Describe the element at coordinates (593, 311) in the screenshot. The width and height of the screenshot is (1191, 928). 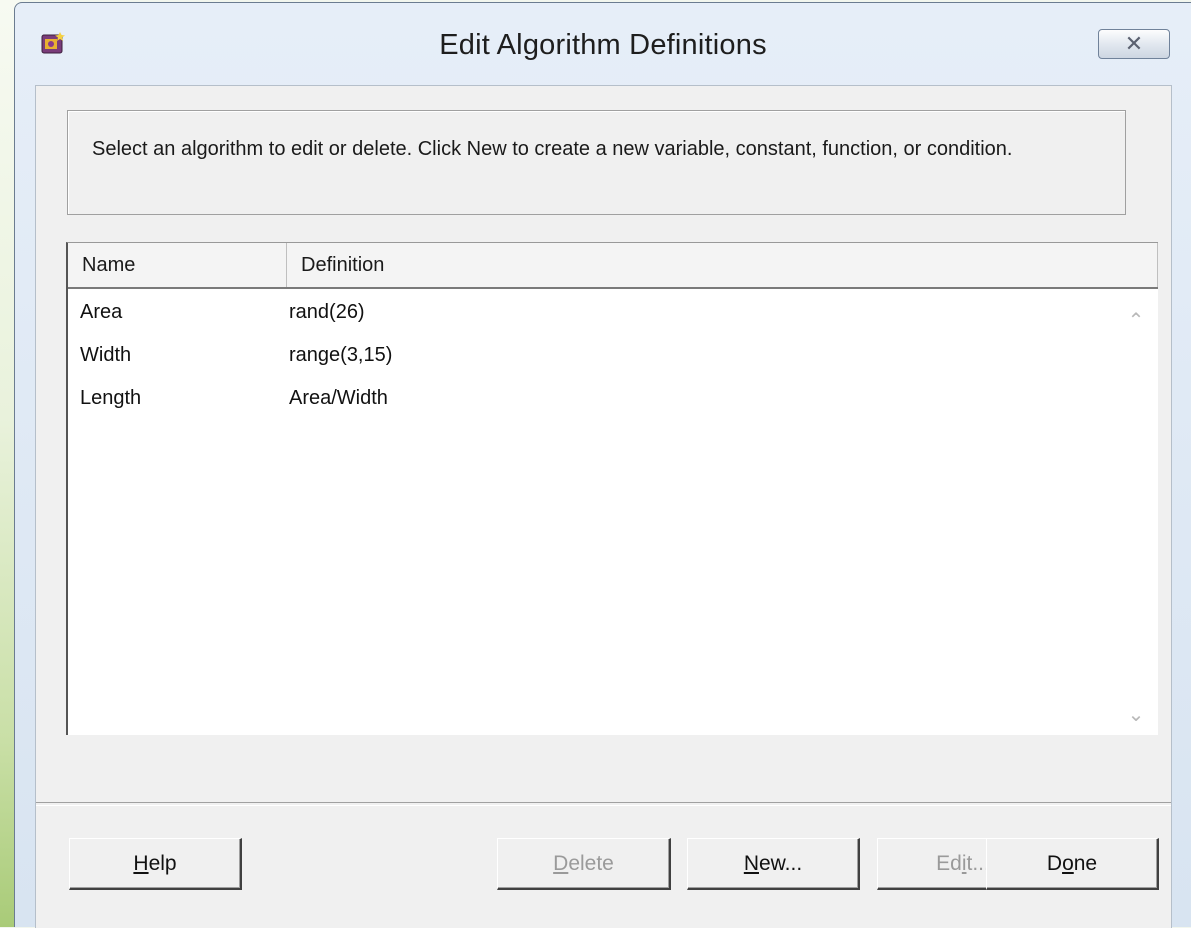
I see `list-item: Area rand(26)` at that location.